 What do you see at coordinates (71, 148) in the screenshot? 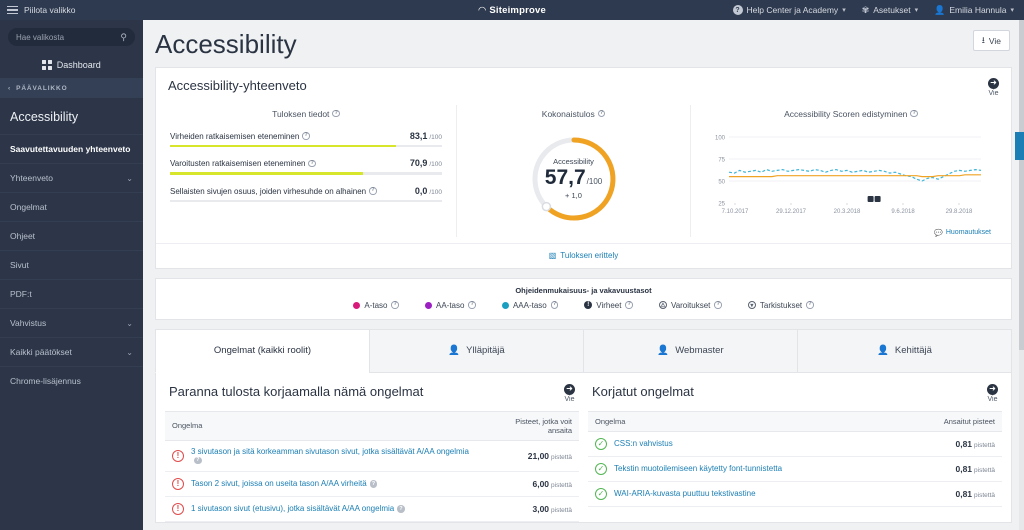
I see `sidebar-item-accessibility-summary: Saavutettavuuden yhteenveto` at bounding box center [71, 148].